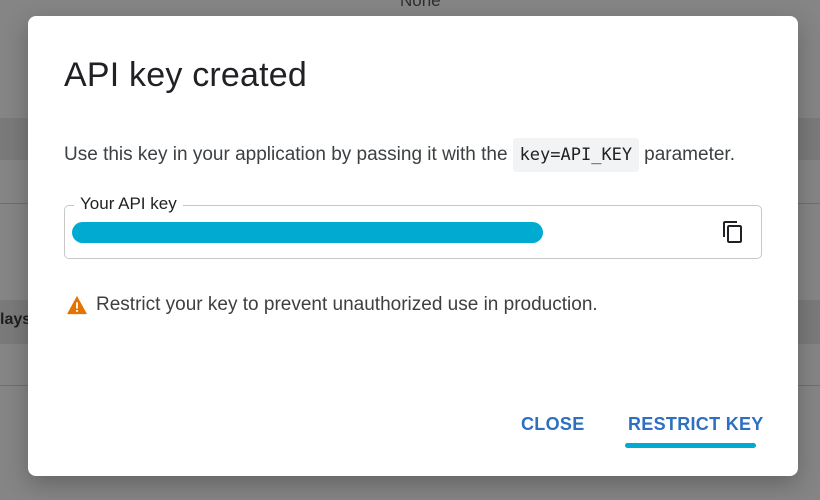 The height and width of the screenshot is (500, 820). I want to click on copy-icon, so click(733, 232).